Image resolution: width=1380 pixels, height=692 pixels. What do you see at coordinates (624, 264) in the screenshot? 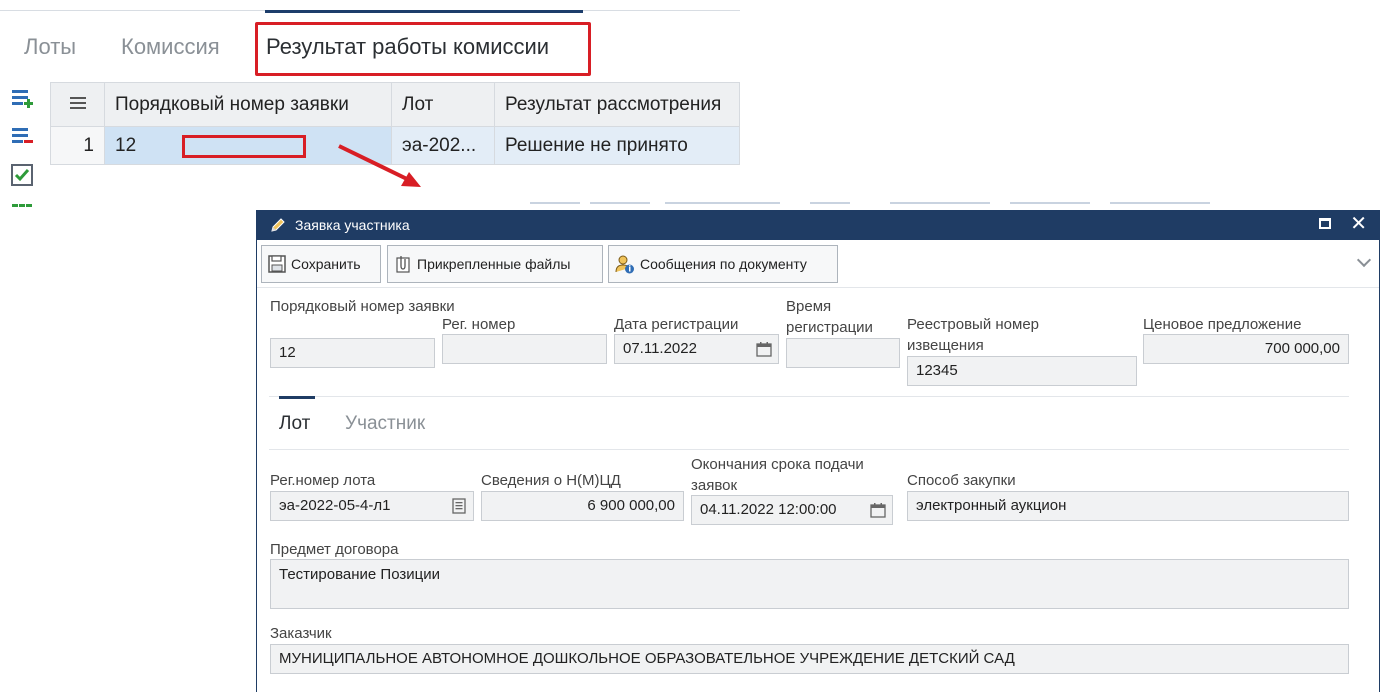
I see `user-info-icon` at bounding box center [624, 264].